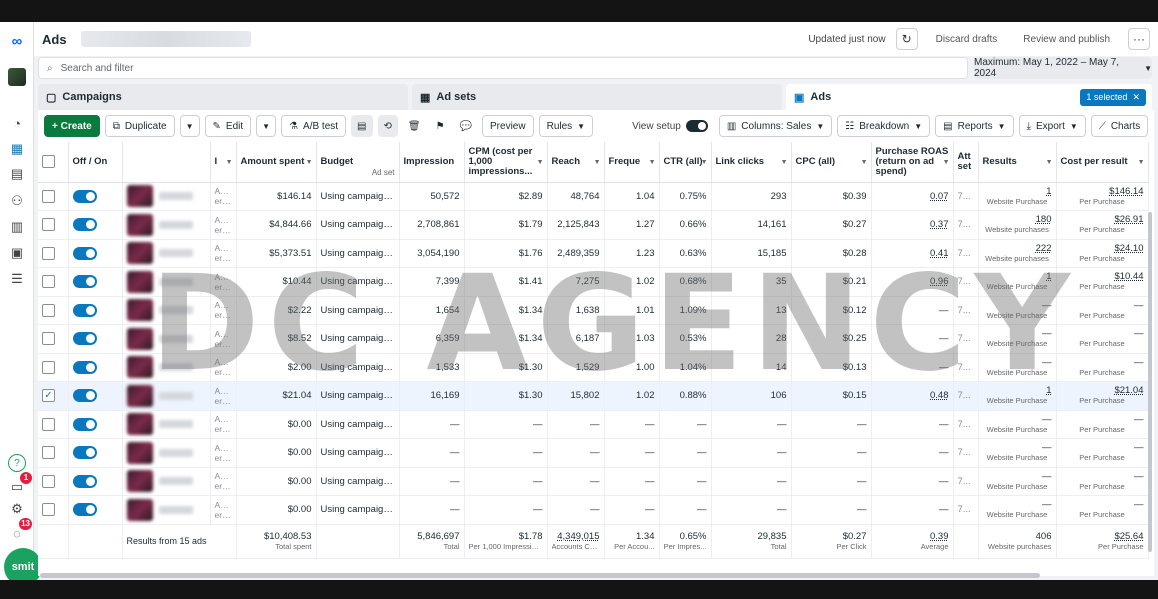  Describe the element at coordinates (358, 162) in the screenshot. I see `header-budget: Budget Ad set` at that location.